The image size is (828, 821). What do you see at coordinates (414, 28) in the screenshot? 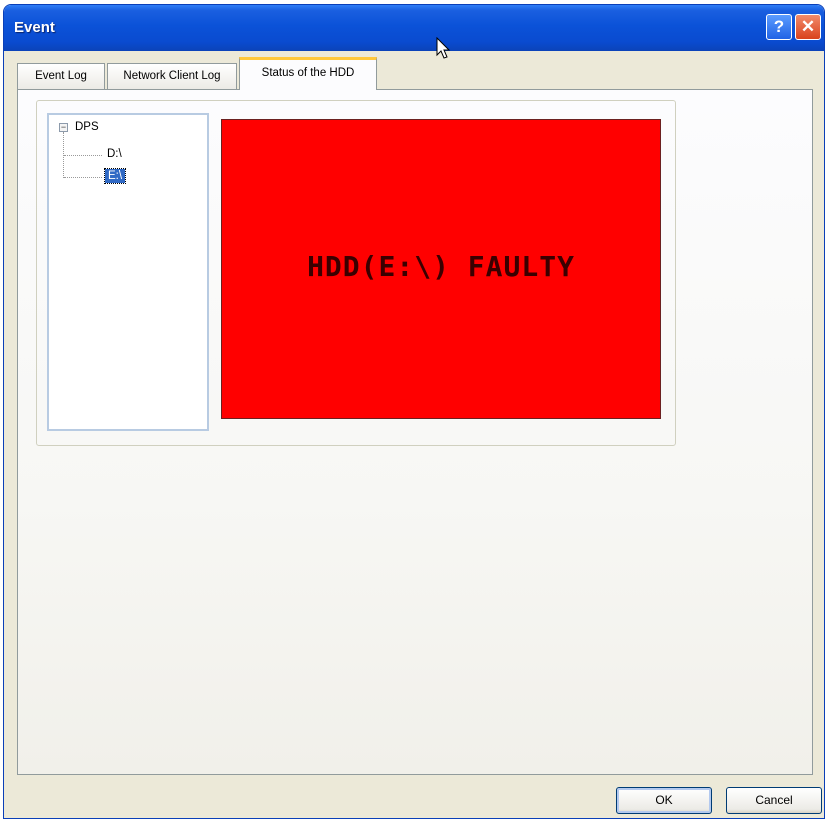
I see `title-bar: Event ? ✕` at bounding box center [414, 28].